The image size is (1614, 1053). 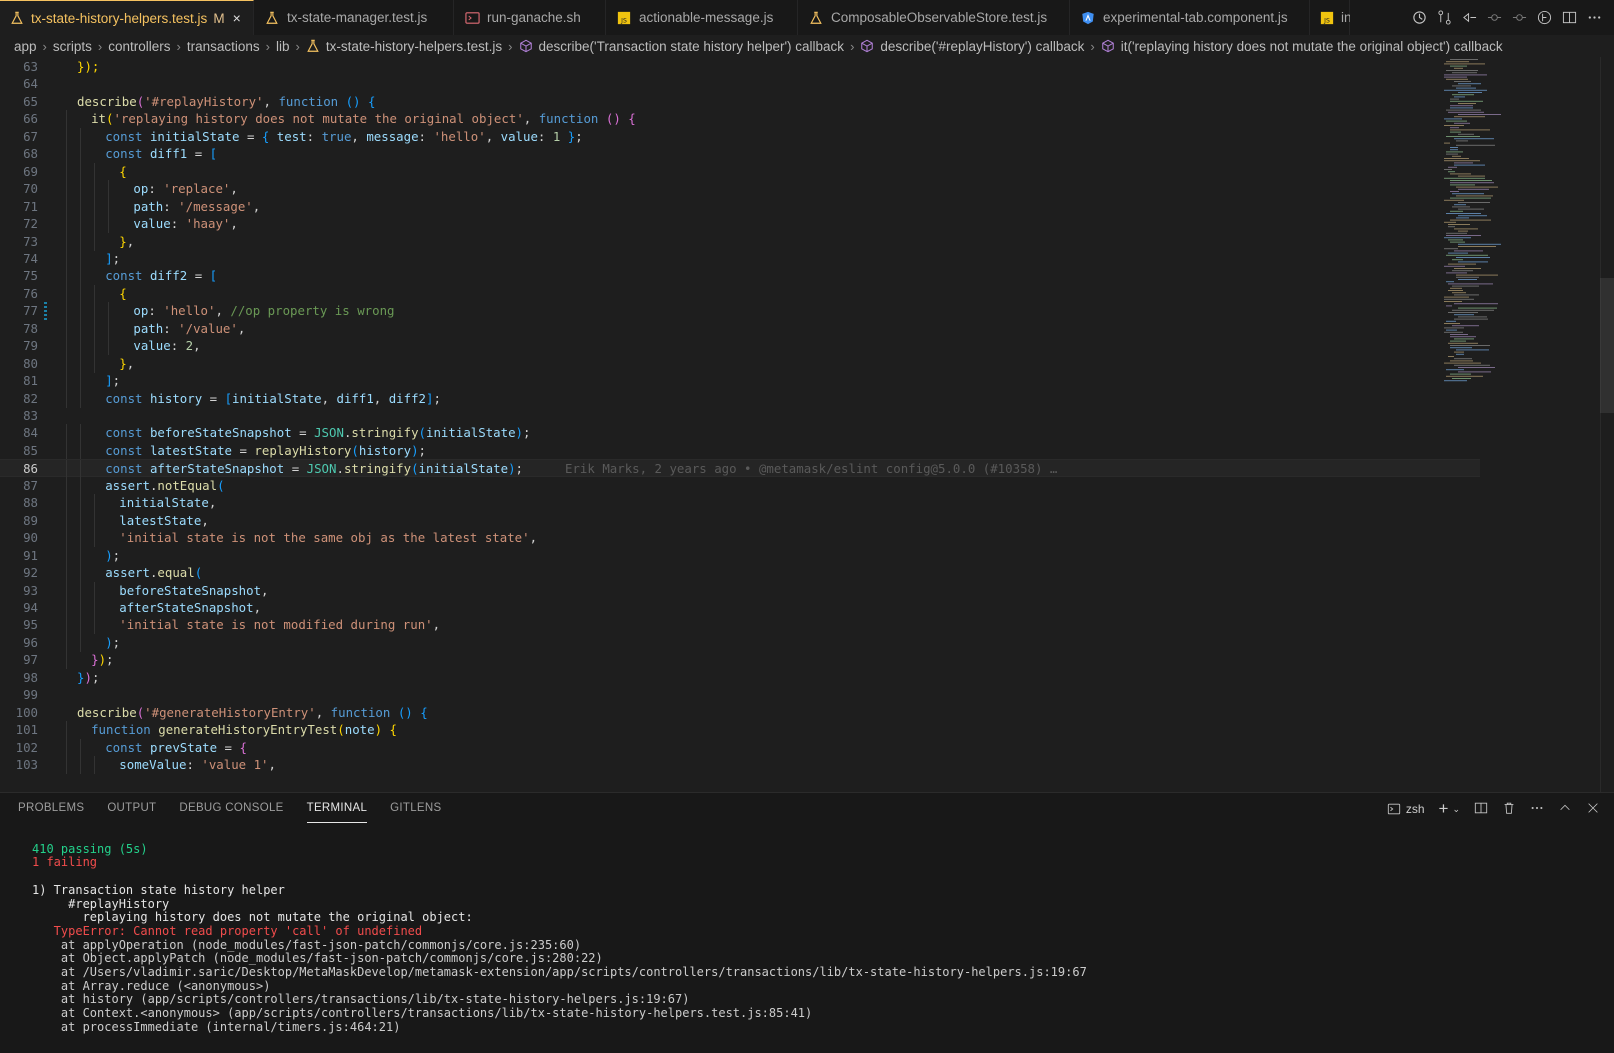 I want to click on timeline-icon, so click(x=1419, y=18).